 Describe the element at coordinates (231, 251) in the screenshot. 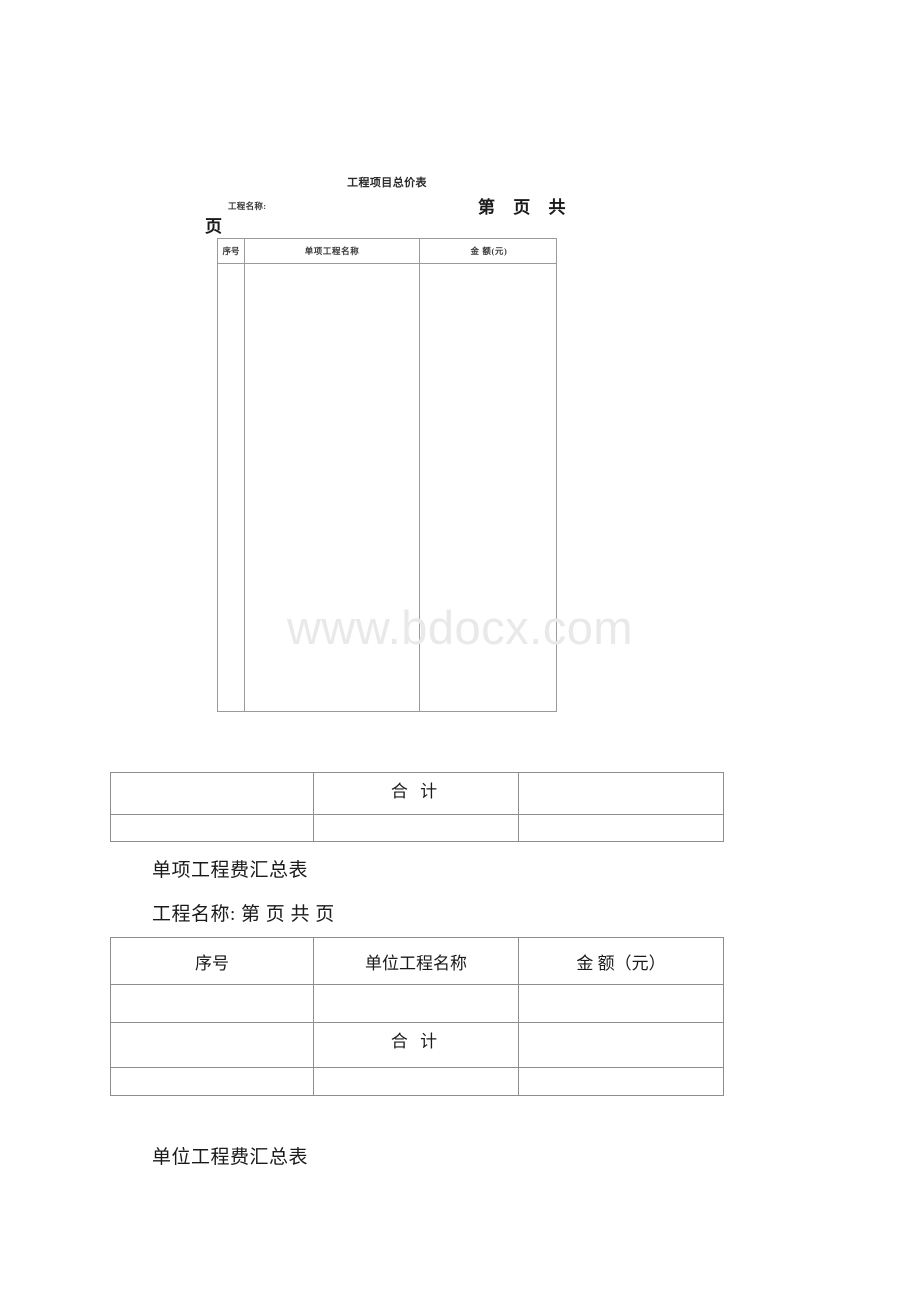

I see `section1-table-header-seq: 序号` at that location.